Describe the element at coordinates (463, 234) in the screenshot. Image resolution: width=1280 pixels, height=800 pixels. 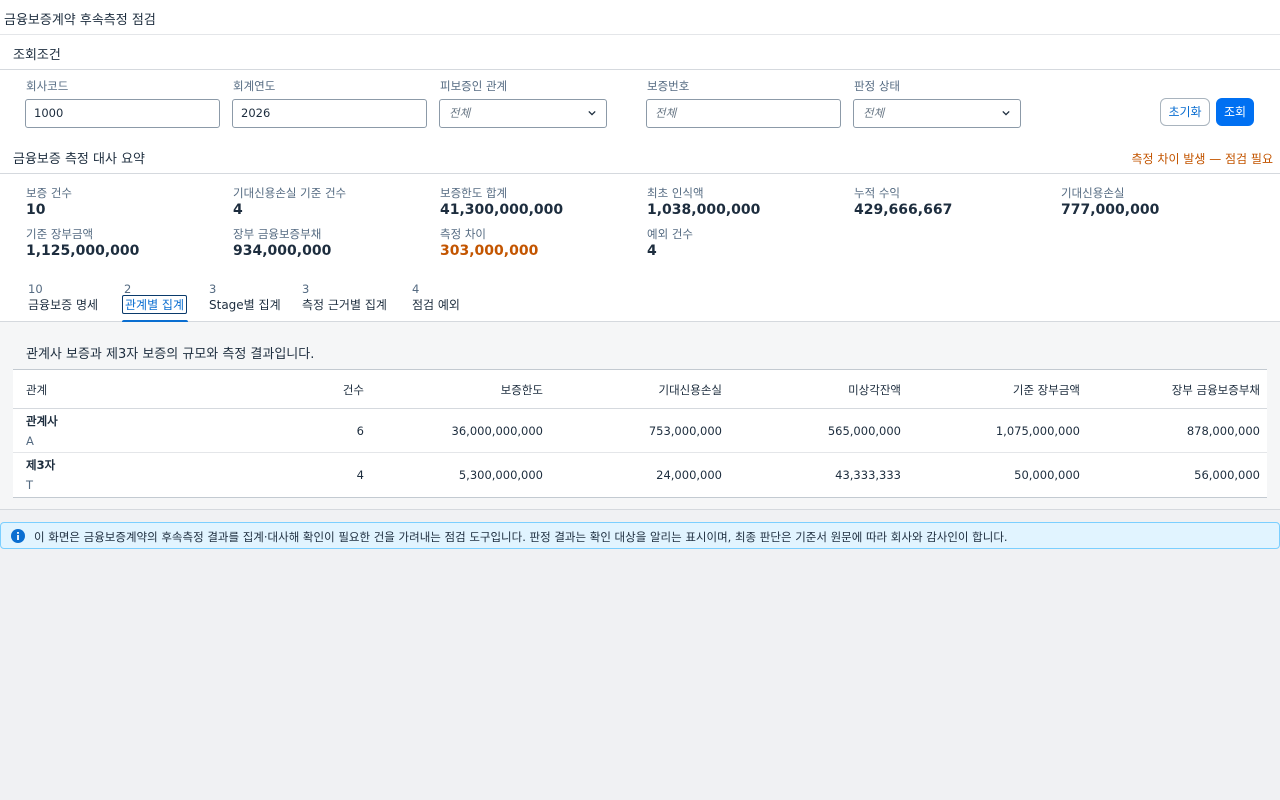
I see `kpi-label: 측정 차이` at that location.